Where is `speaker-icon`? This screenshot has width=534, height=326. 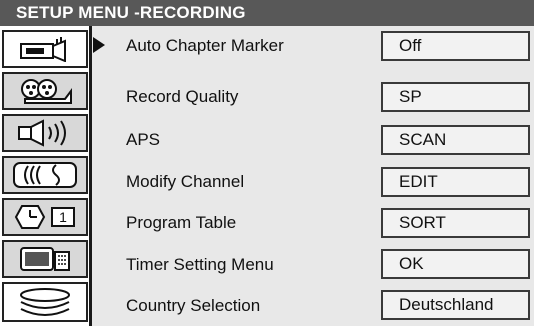 speaker-icon is located at coordinates (45, 133).